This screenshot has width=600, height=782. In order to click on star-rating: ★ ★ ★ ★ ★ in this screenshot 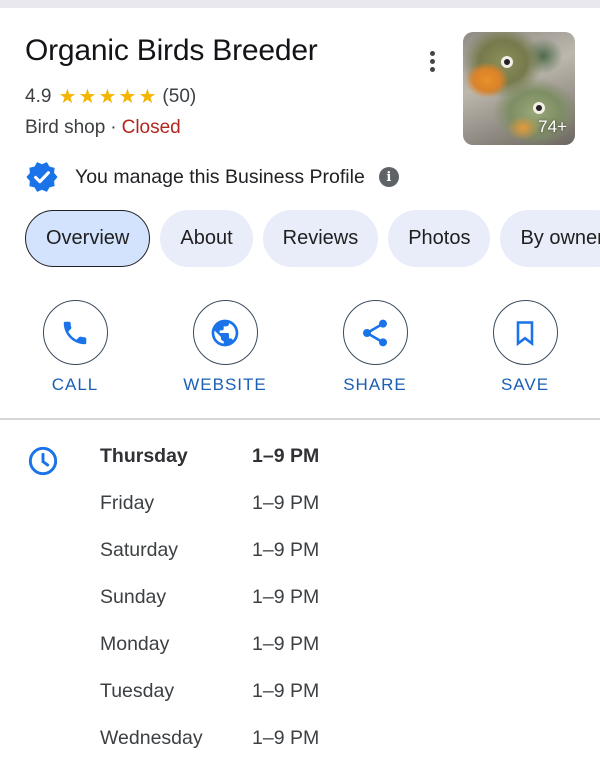, I will do `click(107, 97)`.